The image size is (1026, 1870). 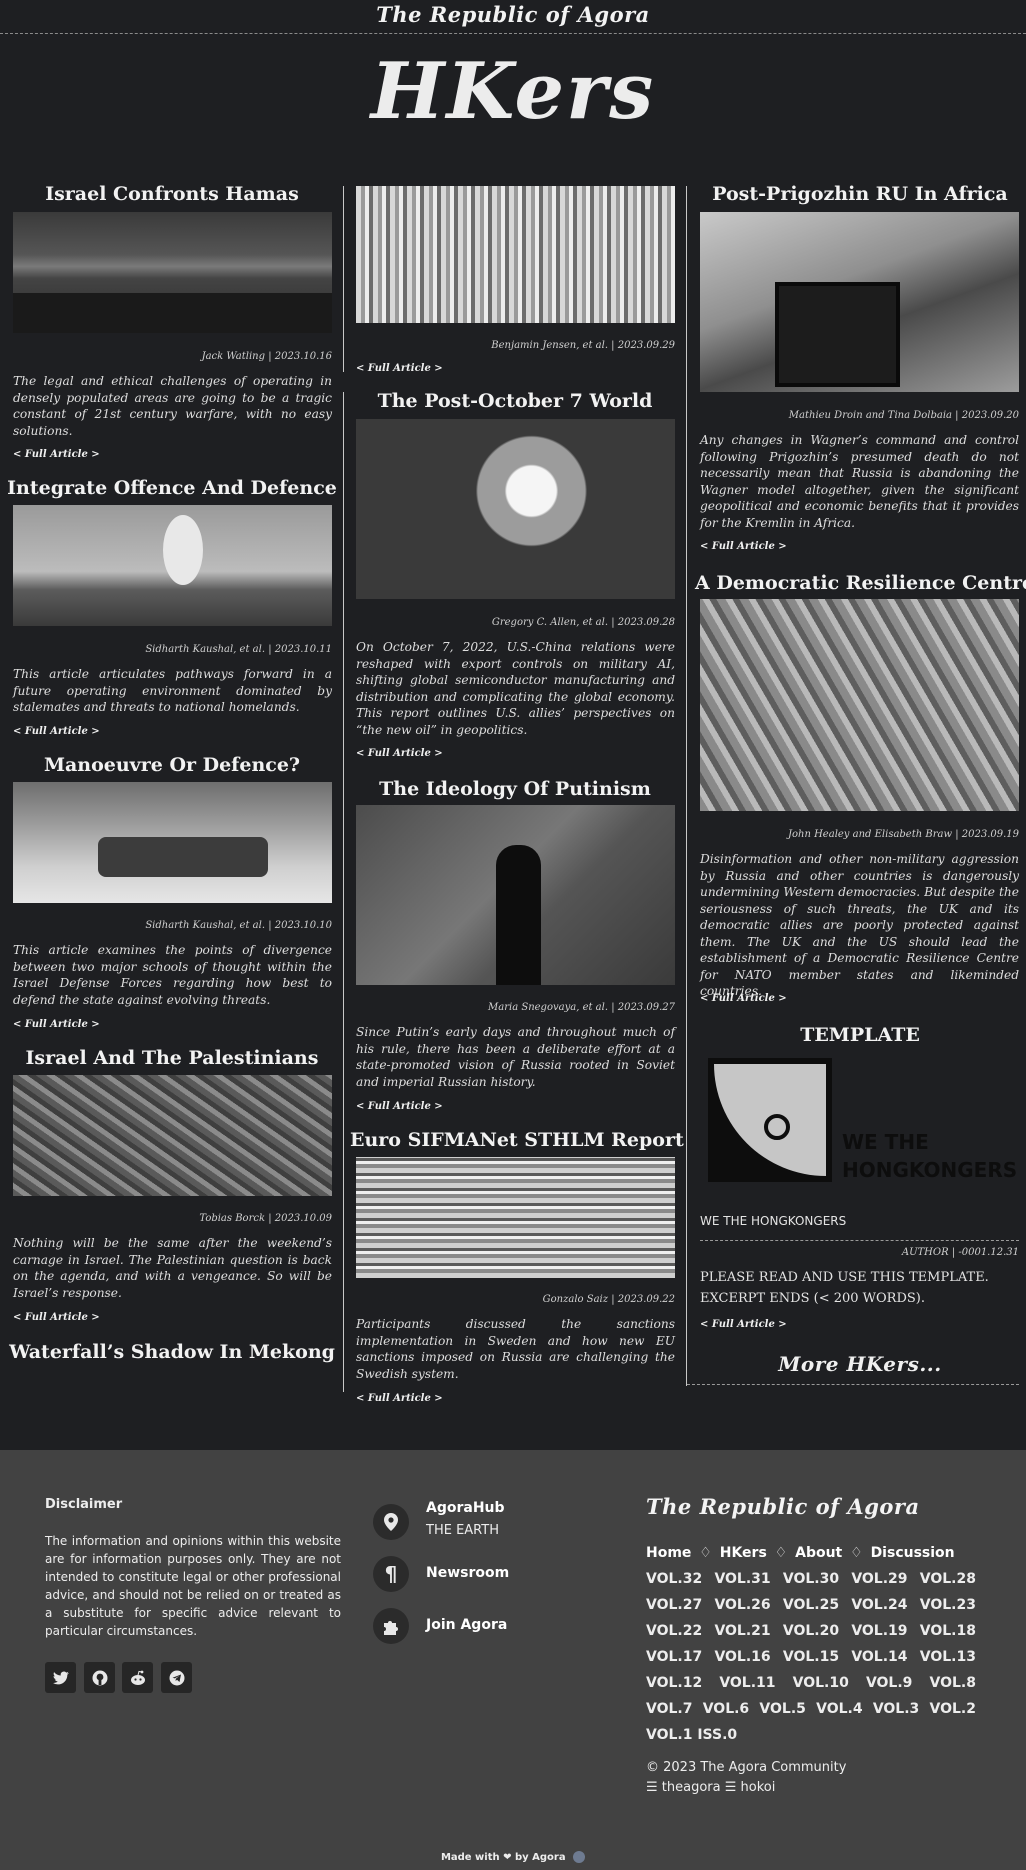 What do you see at coordinates (811, 1735) in the screenshot?
I see `volume-row: VOL.1 ISS.0` at bounding box center [811, 1735].